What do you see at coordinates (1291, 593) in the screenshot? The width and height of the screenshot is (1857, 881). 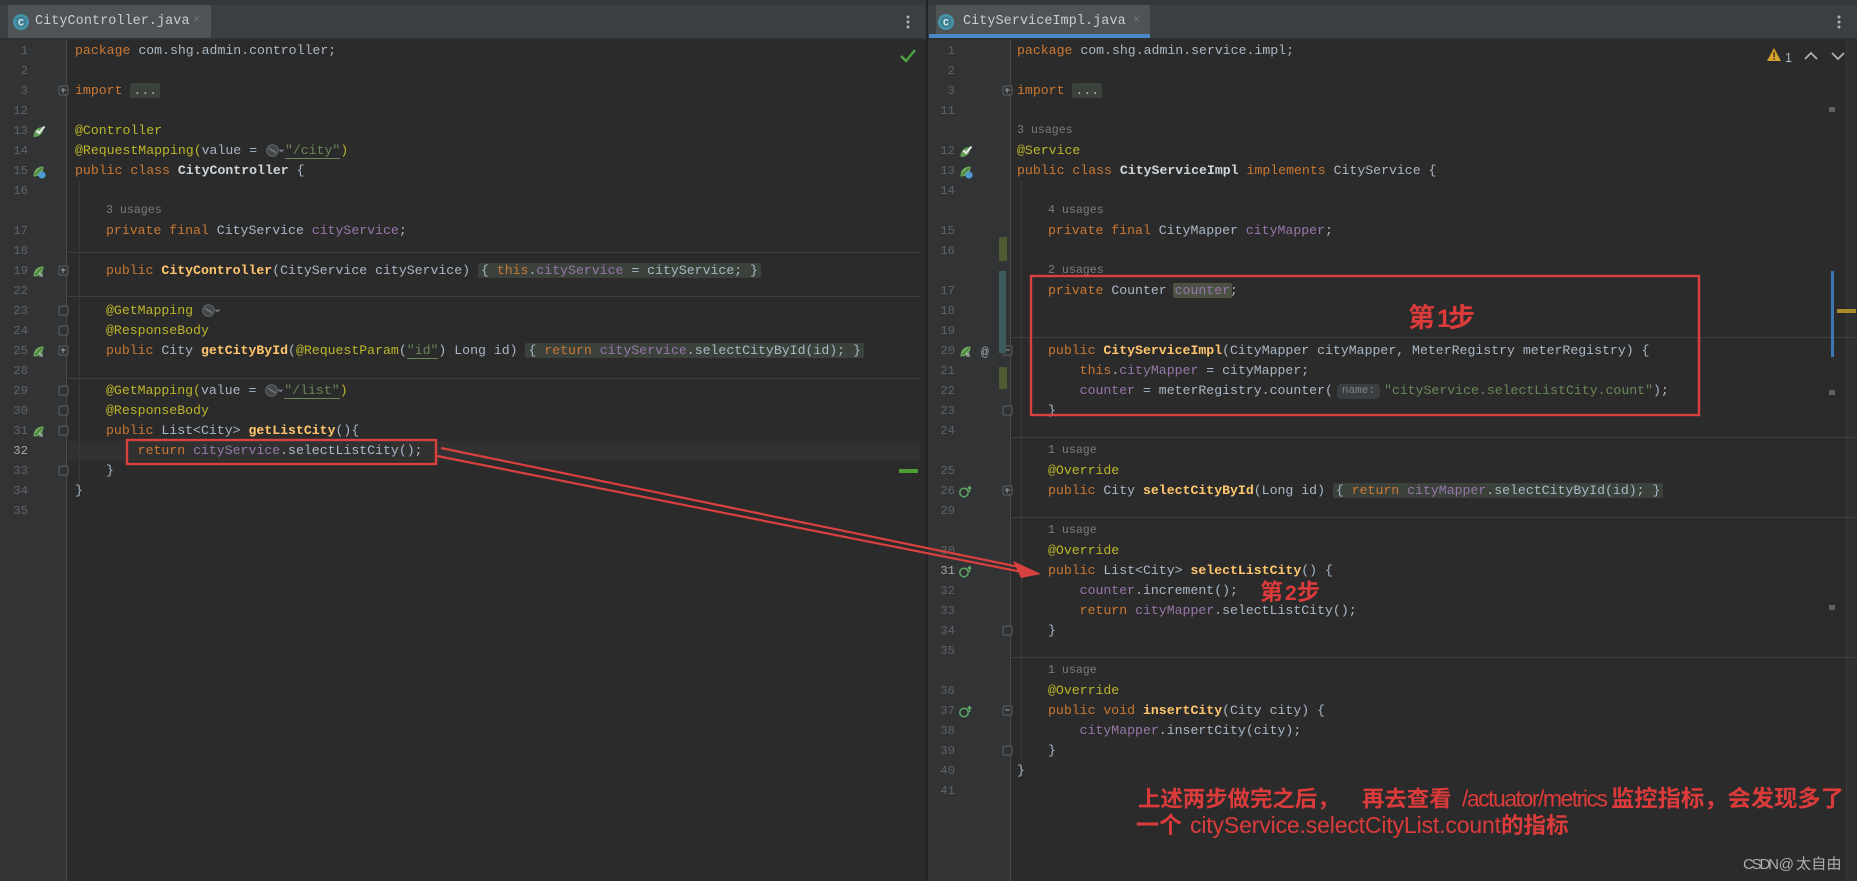 I see `svg-text: 2` at bounding box center [1291, 593].